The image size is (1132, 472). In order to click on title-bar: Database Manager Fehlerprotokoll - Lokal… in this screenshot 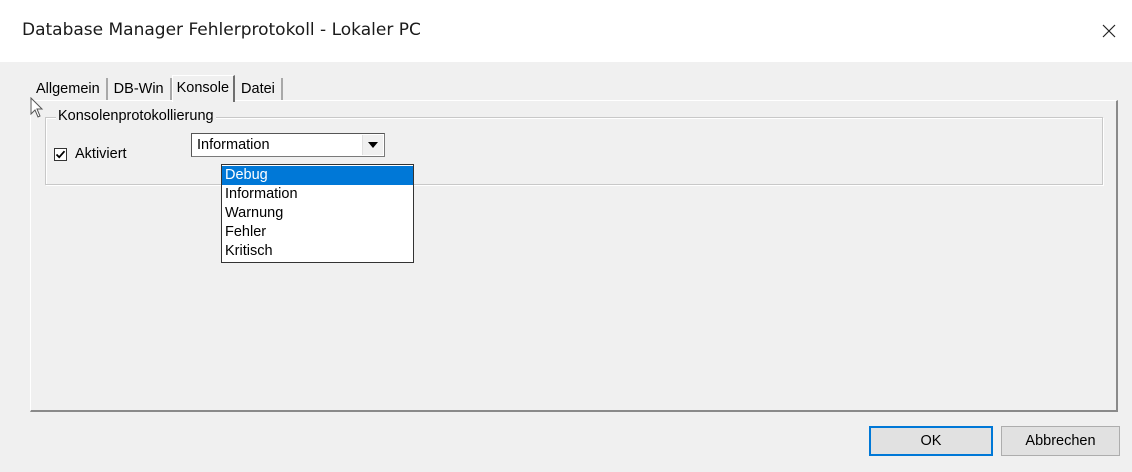, I will do `click(566, 31)`.